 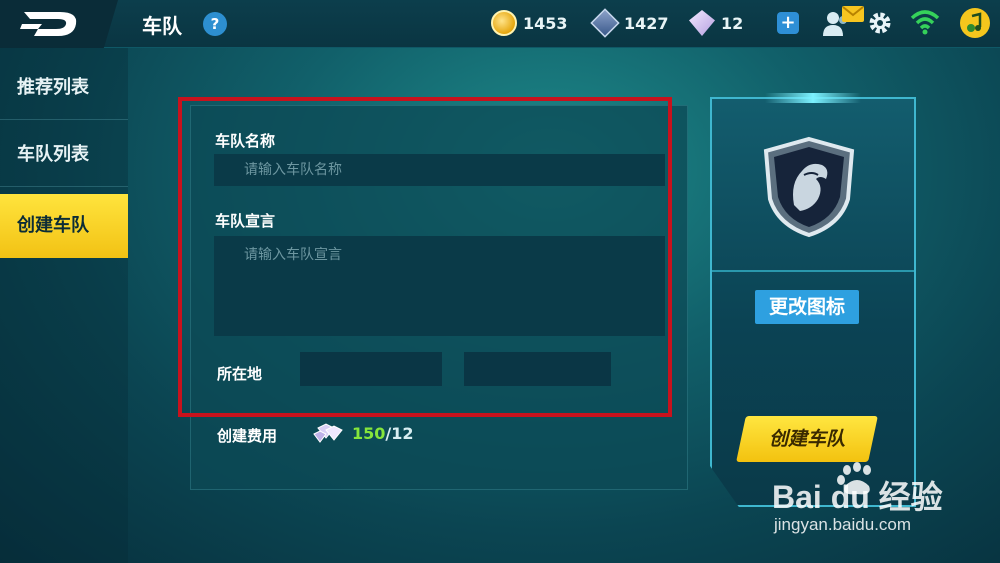 I want to click on gold-coin-icon, so click(x=504, y=23).